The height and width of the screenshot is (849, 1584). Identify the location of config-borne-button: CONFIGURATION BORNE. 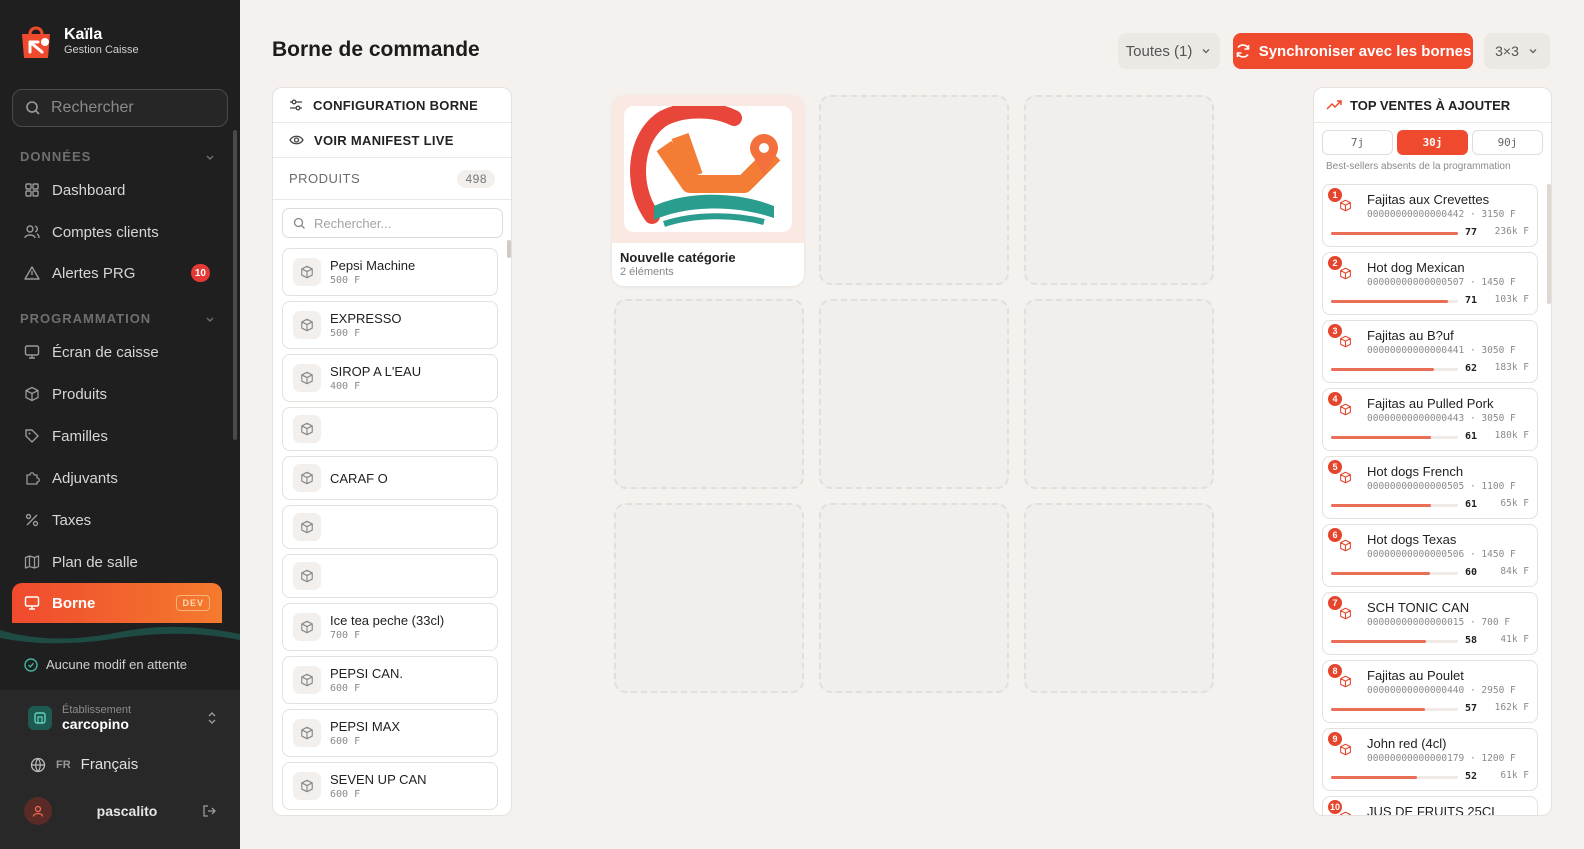
(392, 105).